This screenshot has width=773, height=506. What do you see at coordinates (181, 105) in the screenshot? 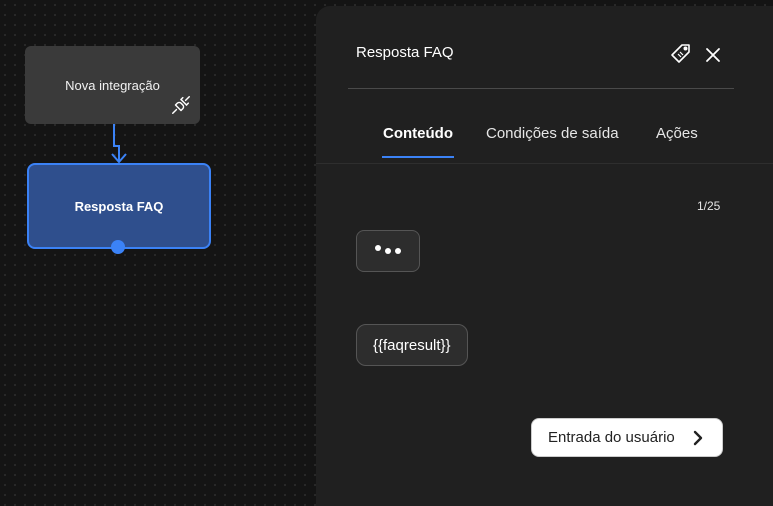
I see `plug-icon` at bounding box center [181, 105].